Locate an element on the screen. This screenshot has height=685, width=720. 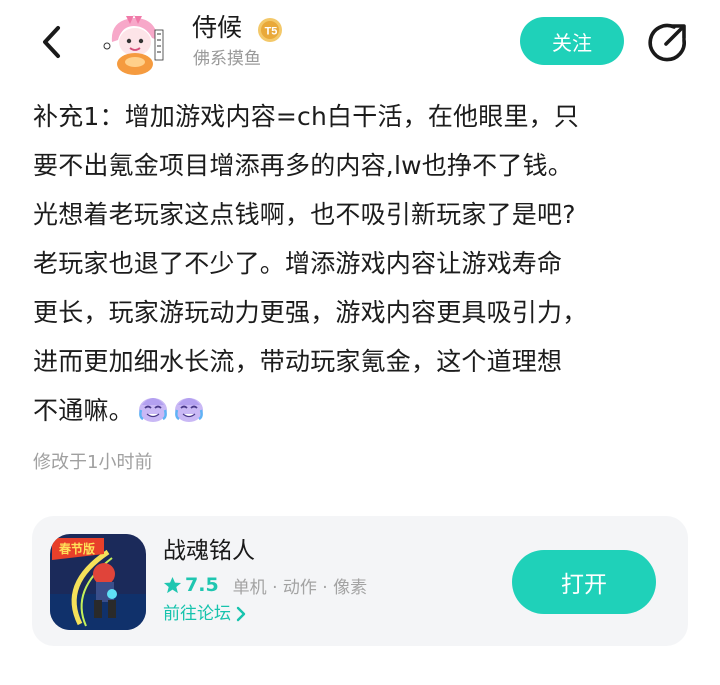
username: 侍候 is located at coordinates (217, 28).